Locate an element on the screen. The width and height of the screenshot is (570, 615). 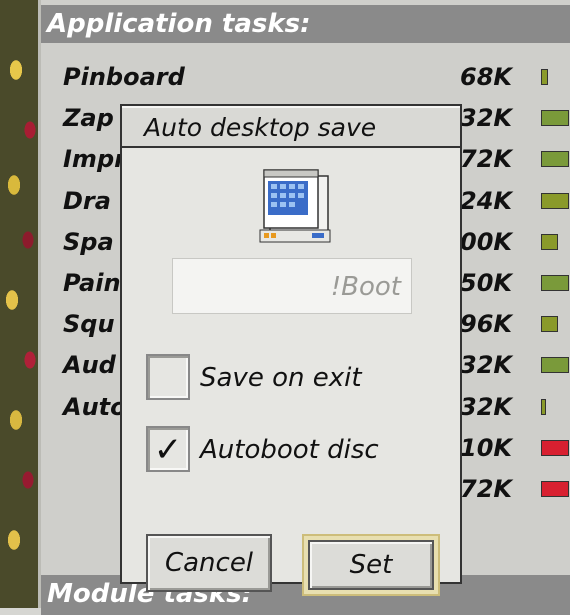
task-name: Dra is located at coordinates (87, 200).